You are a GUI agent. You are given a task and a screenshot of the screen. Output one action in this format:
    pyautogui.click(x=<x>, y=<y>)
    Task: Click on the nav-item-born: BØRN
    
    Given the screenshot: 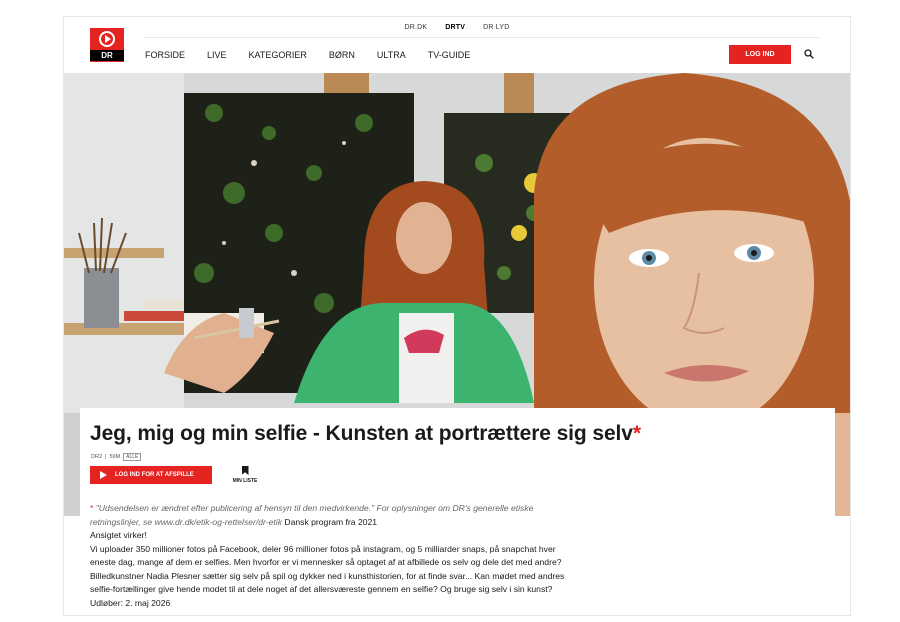 What is the action you would take?
    pyautogui.click(x=342, y=55)
    